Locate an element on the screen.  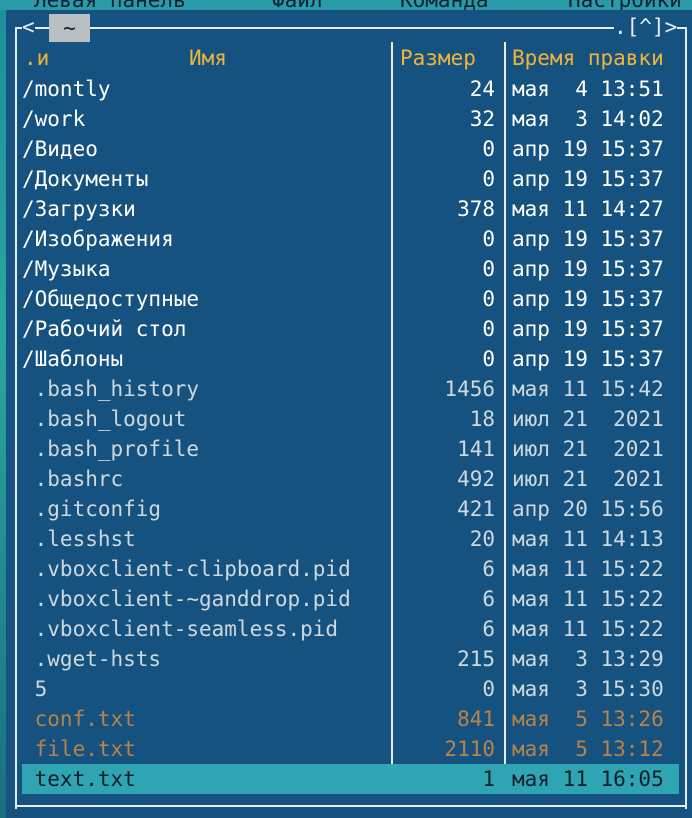
menu-bar: Левая панель Файл Команда Настройки is located at coordinates (346, 5).